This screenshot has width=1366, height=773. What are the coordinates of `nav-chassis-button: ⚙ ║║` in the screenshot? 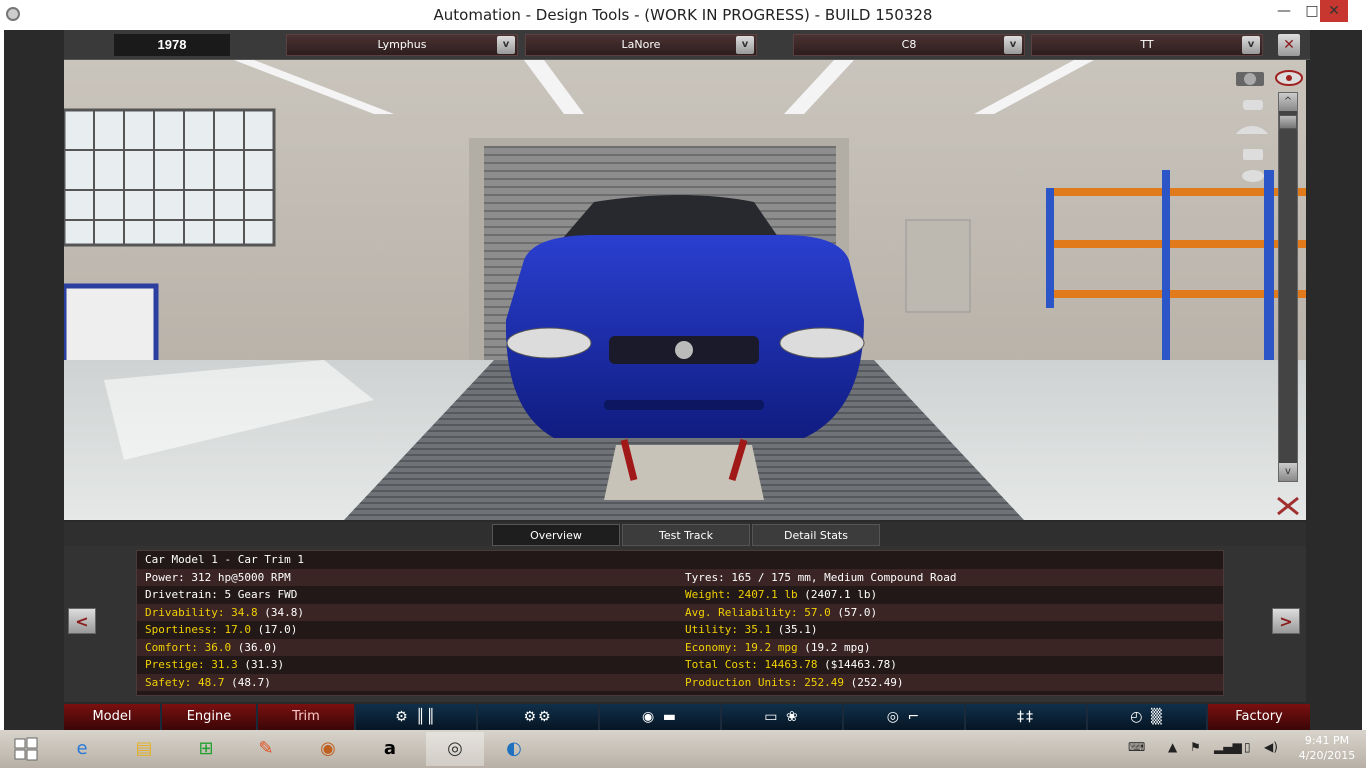 It's located at (416, 717).